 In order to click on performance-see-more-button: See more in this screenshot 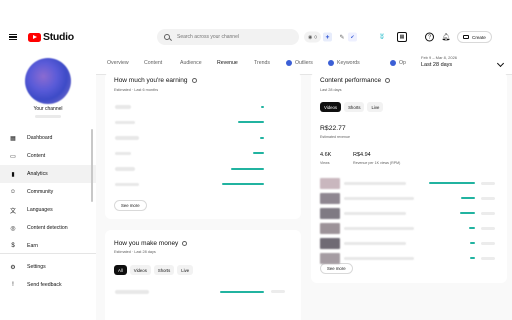, I will do `click(336, 268)`.